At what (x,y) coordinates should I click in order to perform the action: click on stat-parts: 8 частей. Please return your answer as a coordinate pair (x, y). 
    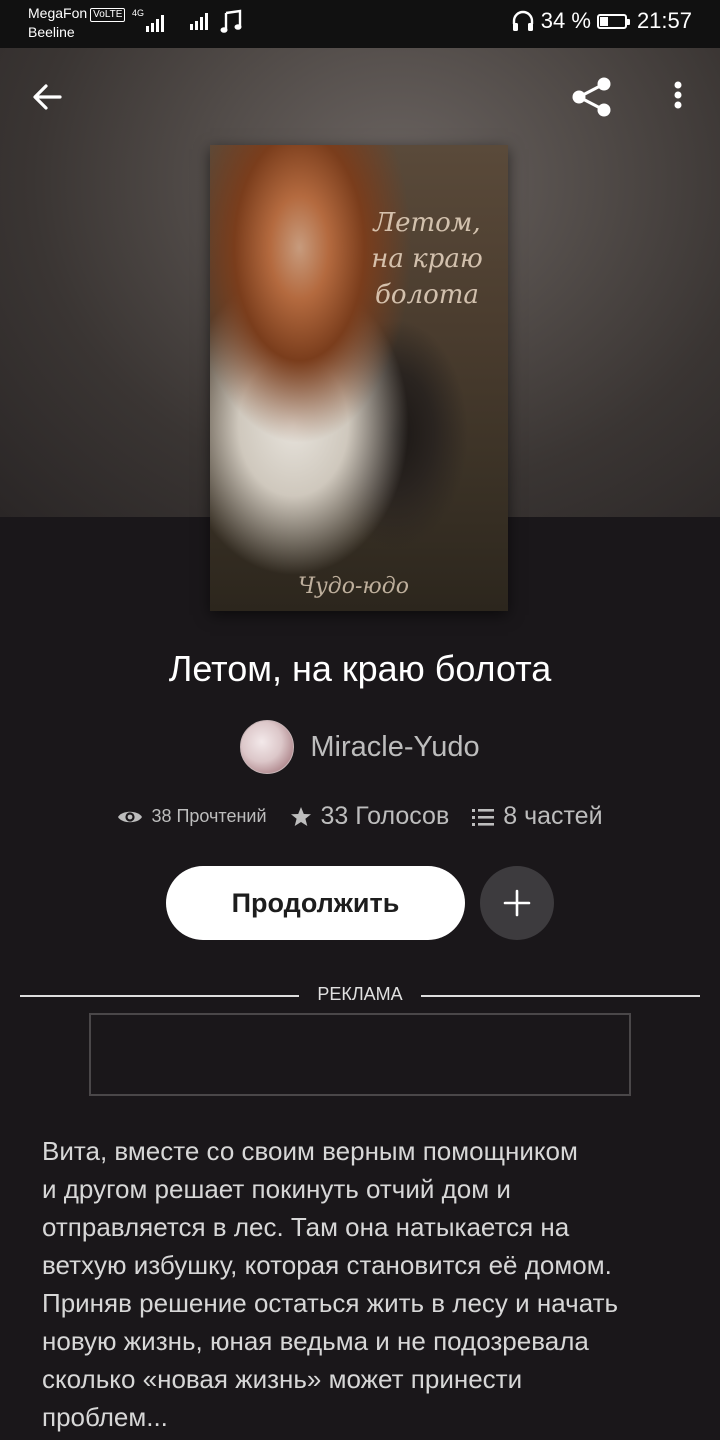
    Looking at the image, I should click on (537, 816).